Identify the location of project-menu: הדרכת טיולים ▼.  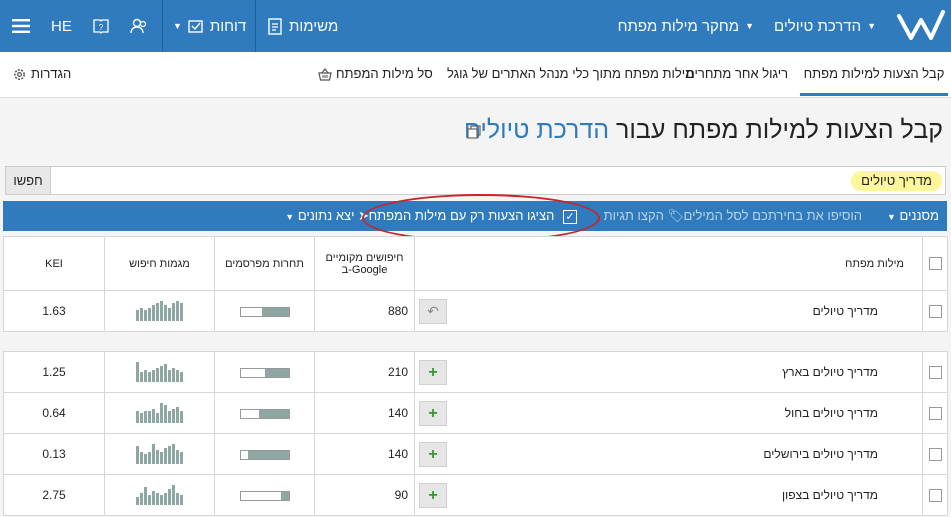
(825, 26).